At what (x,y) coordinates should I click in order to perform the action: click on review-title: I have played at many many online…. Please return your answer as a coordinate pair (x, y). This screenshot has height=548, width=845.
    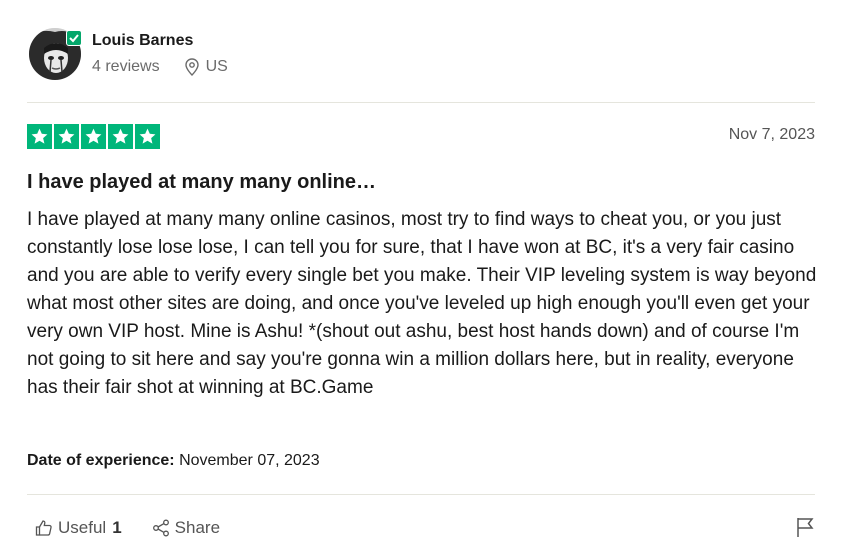
    Looking at the image, I should click on (201, 182).